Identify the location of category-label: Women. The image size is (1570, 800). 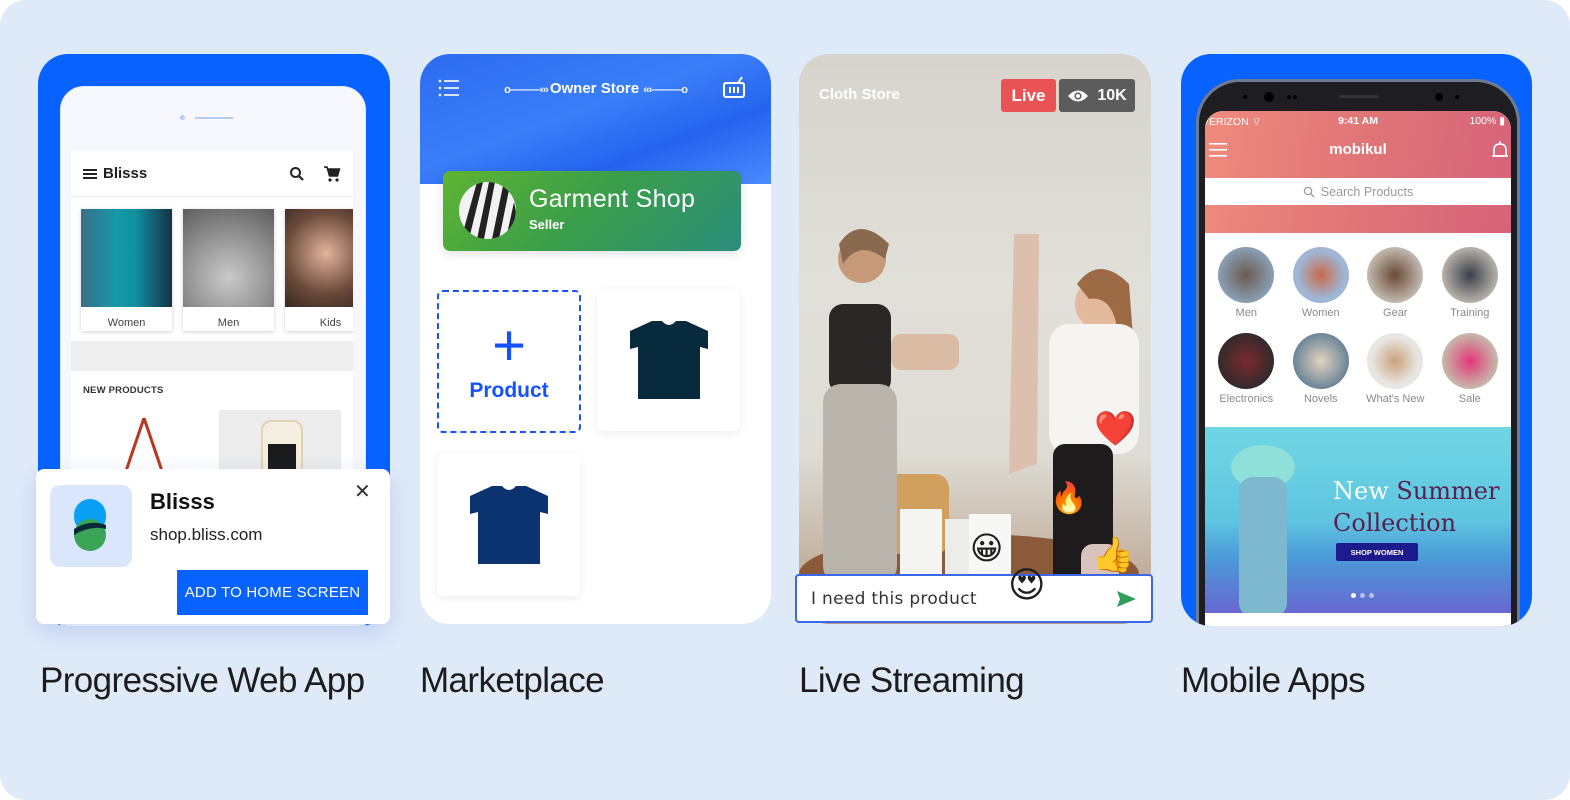
(126, 323).